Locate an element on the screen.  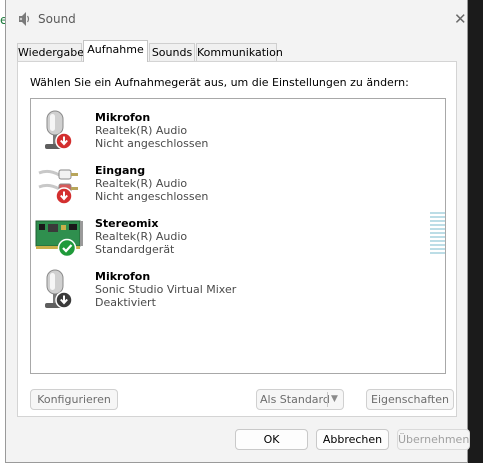
tab-sounds: Sounds is located at coordinates (172, 52).